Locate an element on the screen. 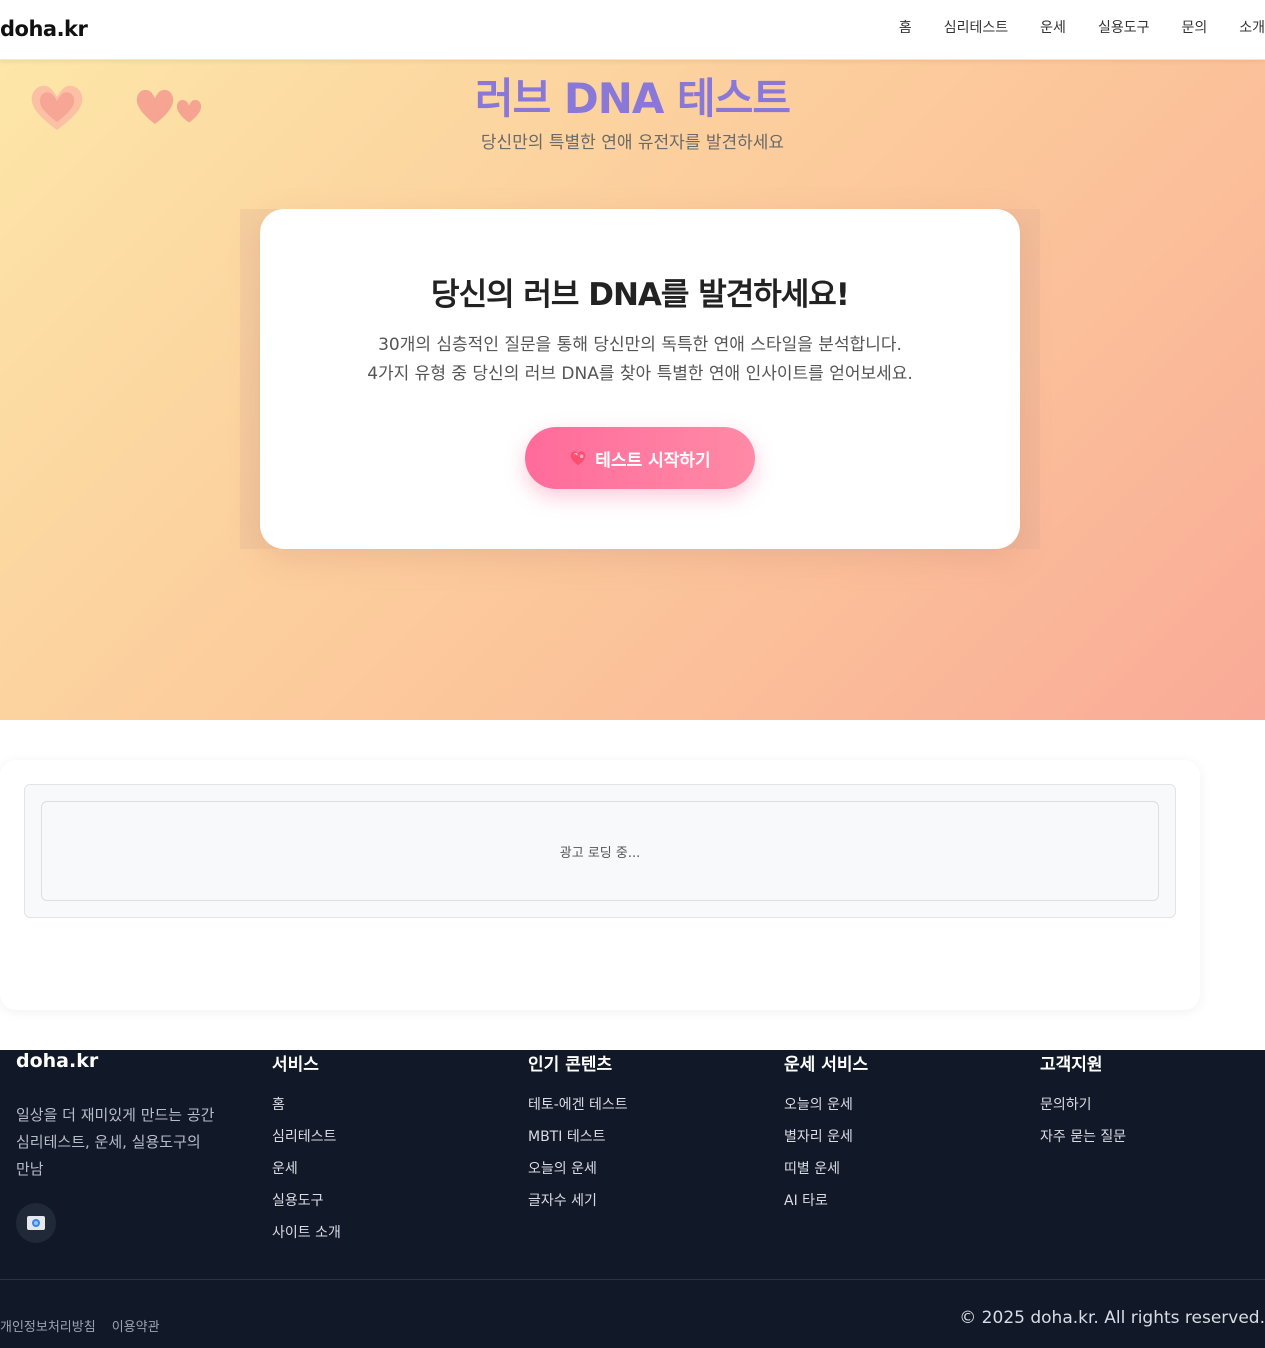 The image size is (1265, 1348). footer-fortune-column: 운세 서비스 오늘의 운세 별자리 운세 띠별 운세 AI 타로 is located at coordinates (826, 1136).